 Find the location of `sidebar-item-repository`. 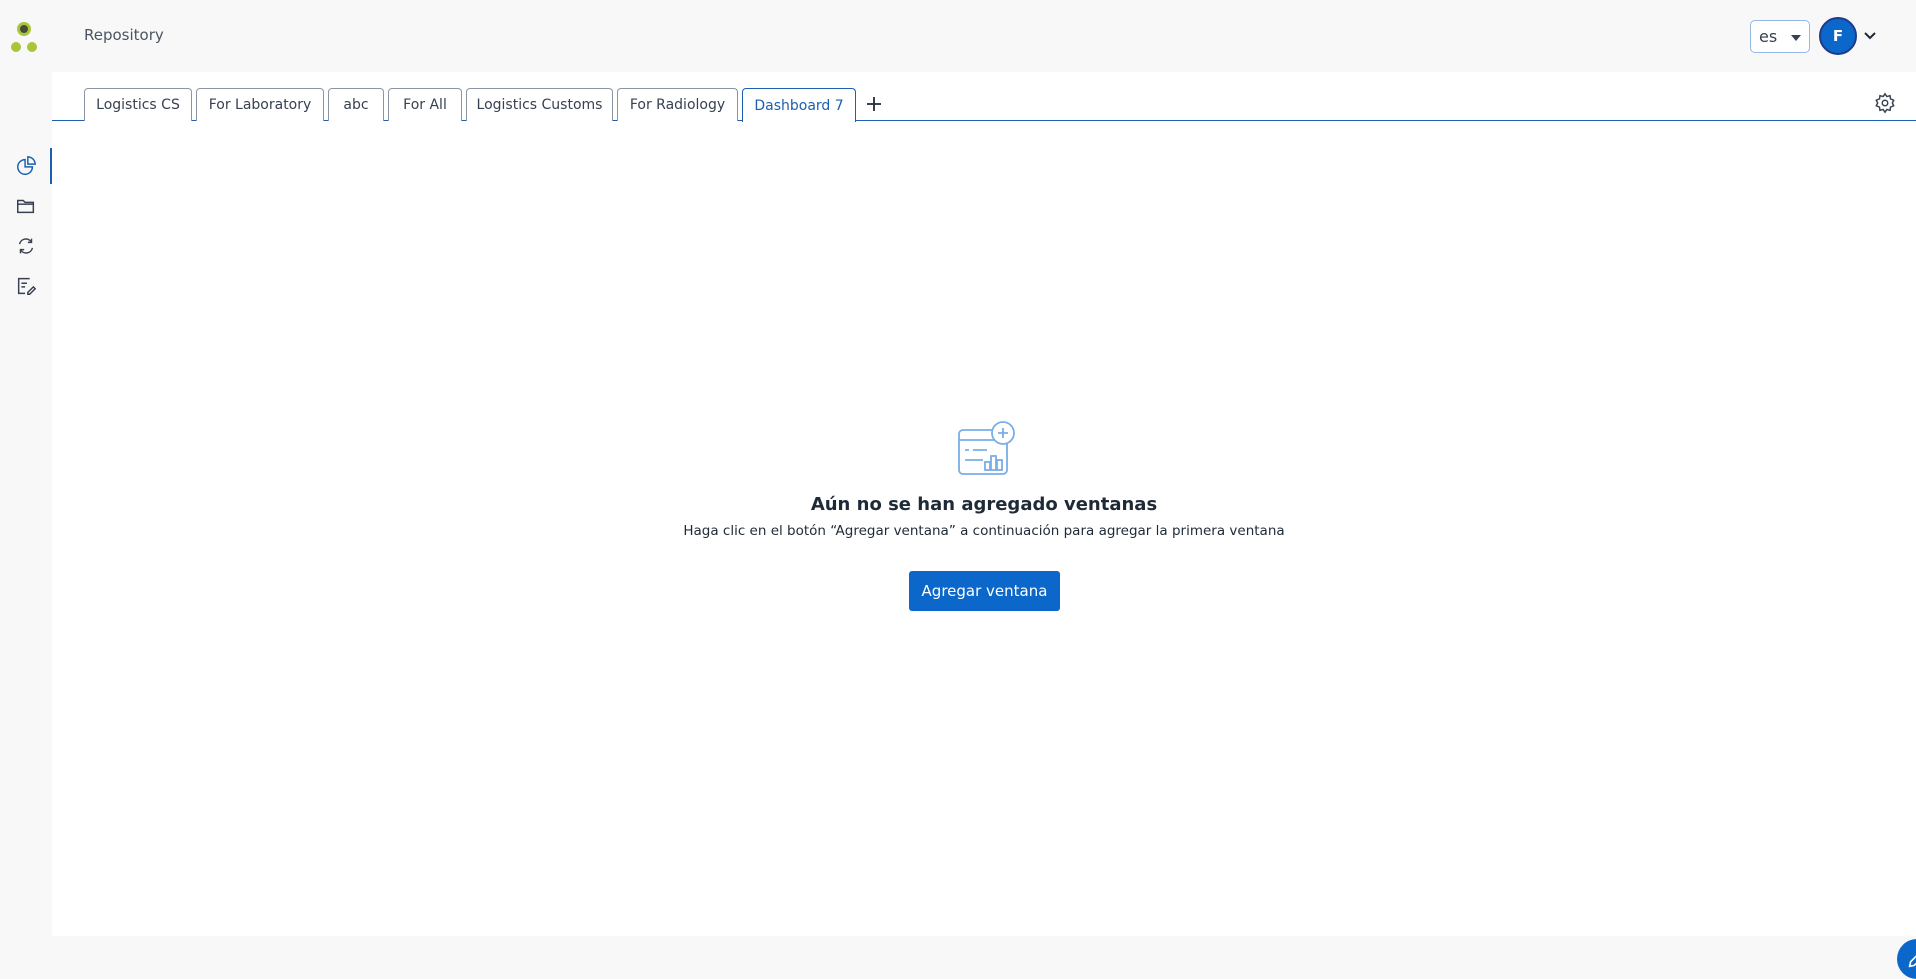

sidebar-item-repository is located at coordinates (26, 206).